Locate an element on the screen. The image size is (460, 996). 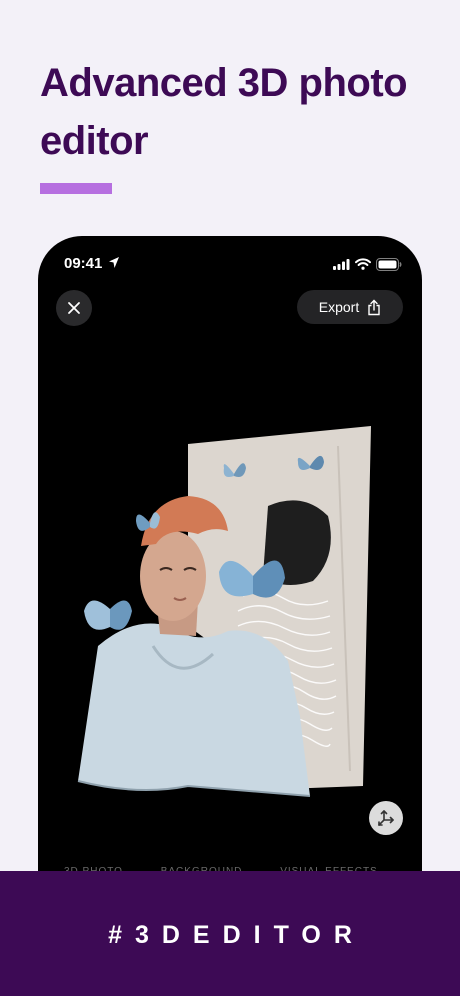
signal-icon is located at coordinates (341, 264).